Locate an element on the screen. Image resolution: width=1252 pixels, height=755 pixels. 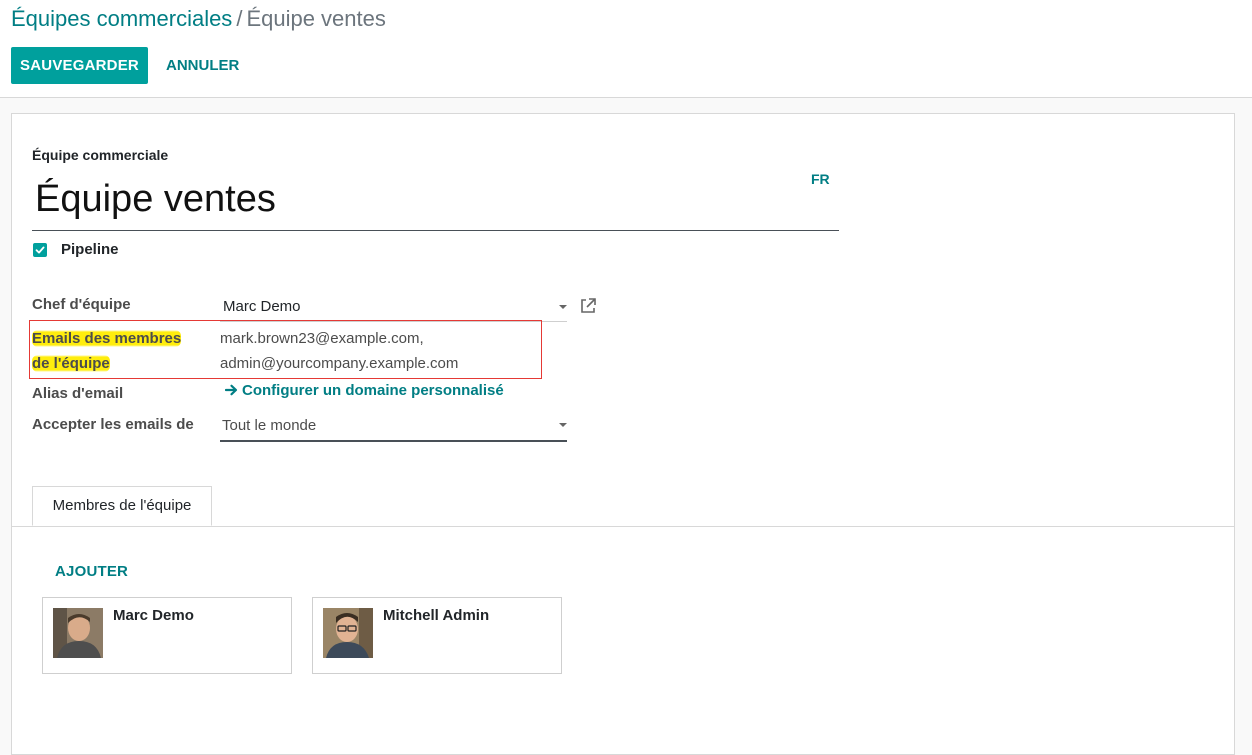
pipeline-checkbox is located at coordinates (40, 250).